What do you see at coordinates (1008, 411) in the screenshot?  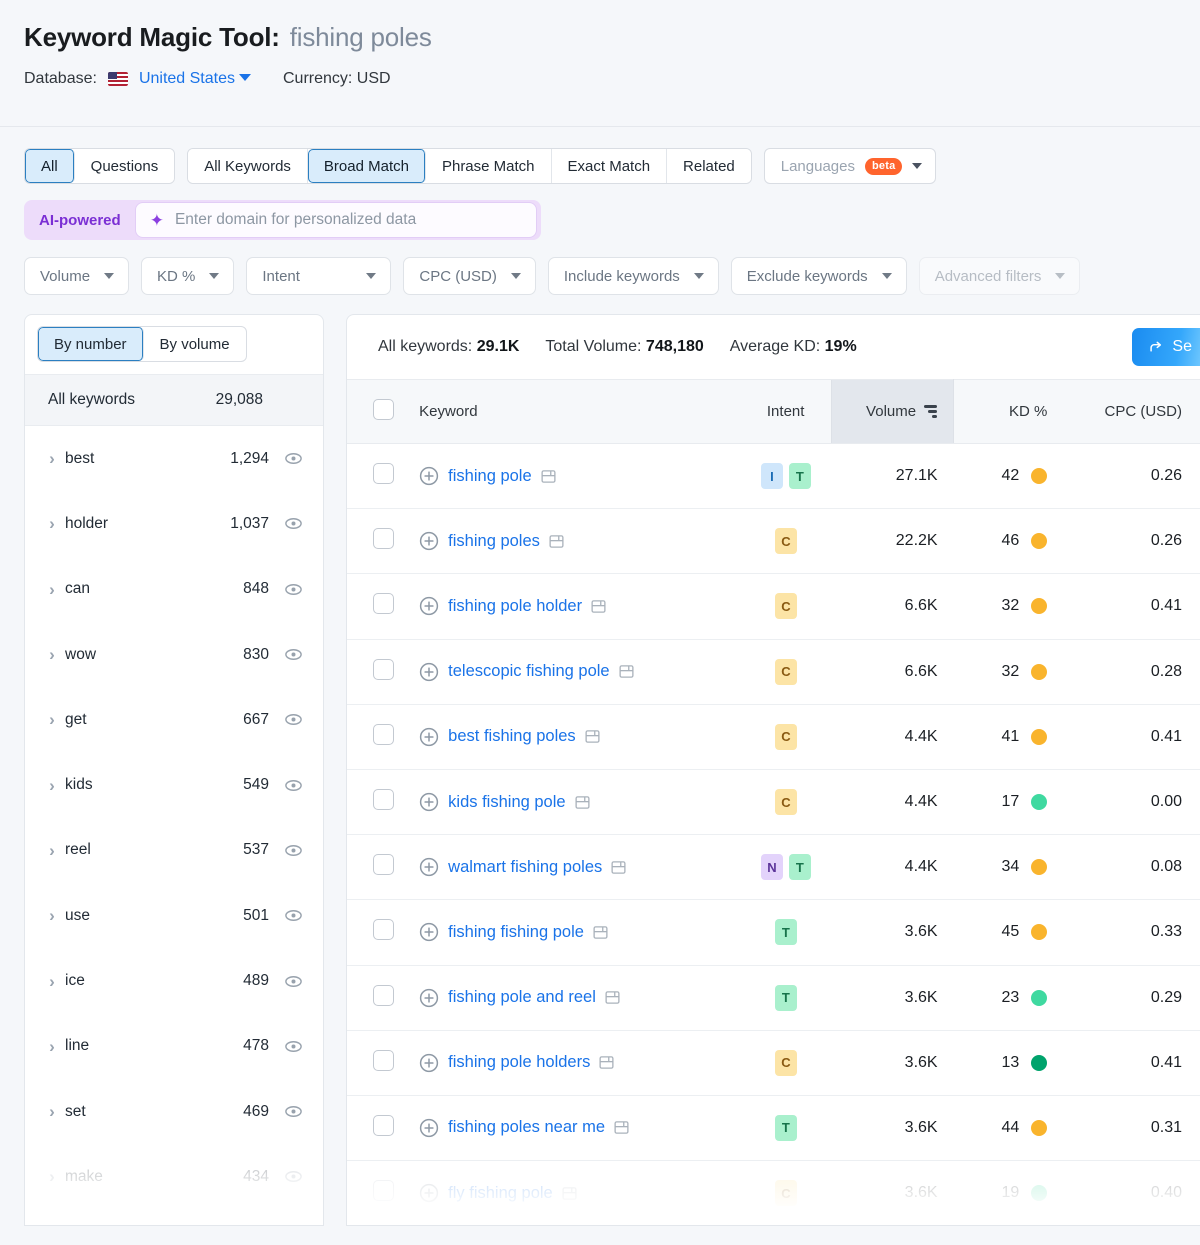 I see `column-header-kd: KD %` at bounding box center [1008, 411].